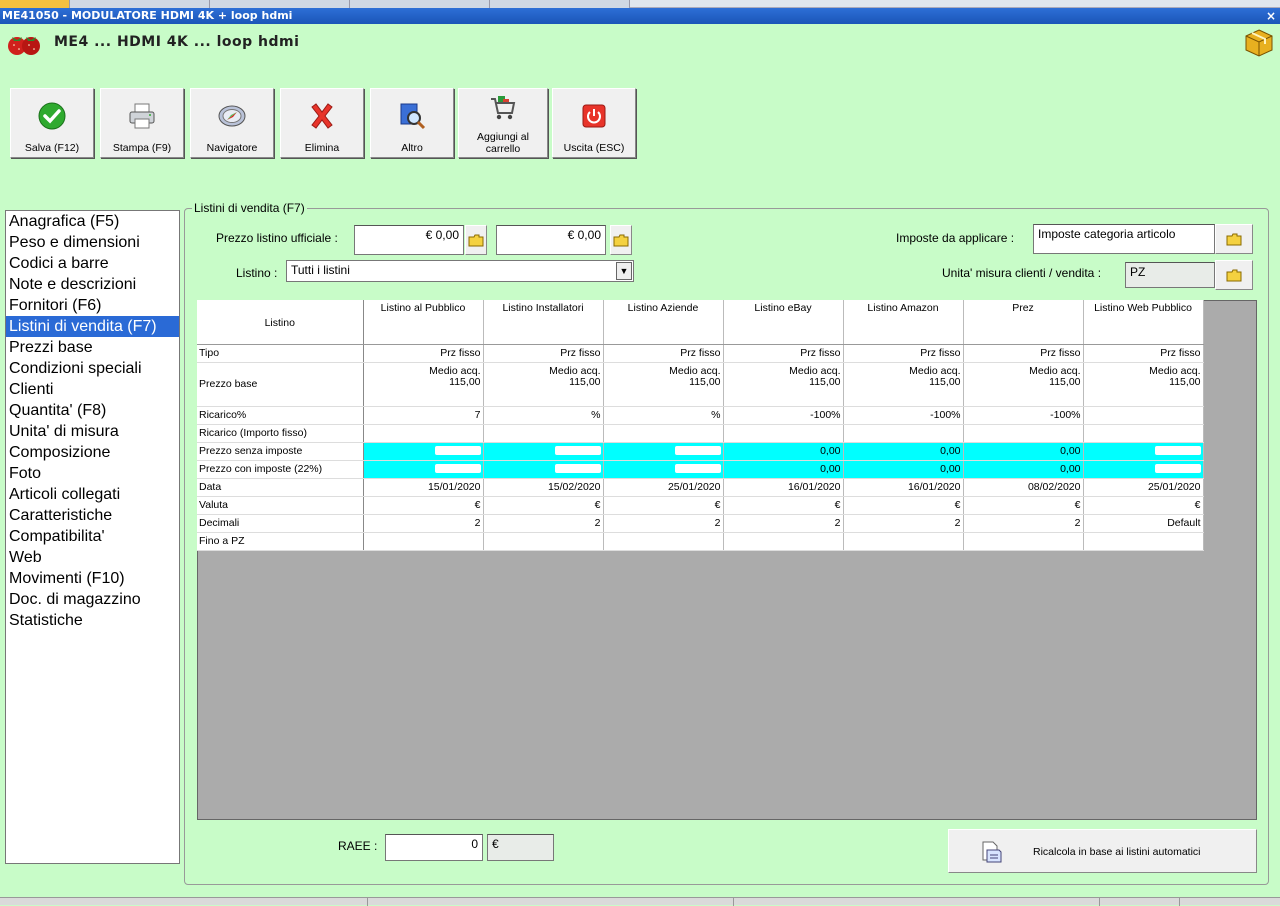  Describe the element at coordinates (1023, 322) in the screenshot. I see `grid-column-header: Prez` at that location.